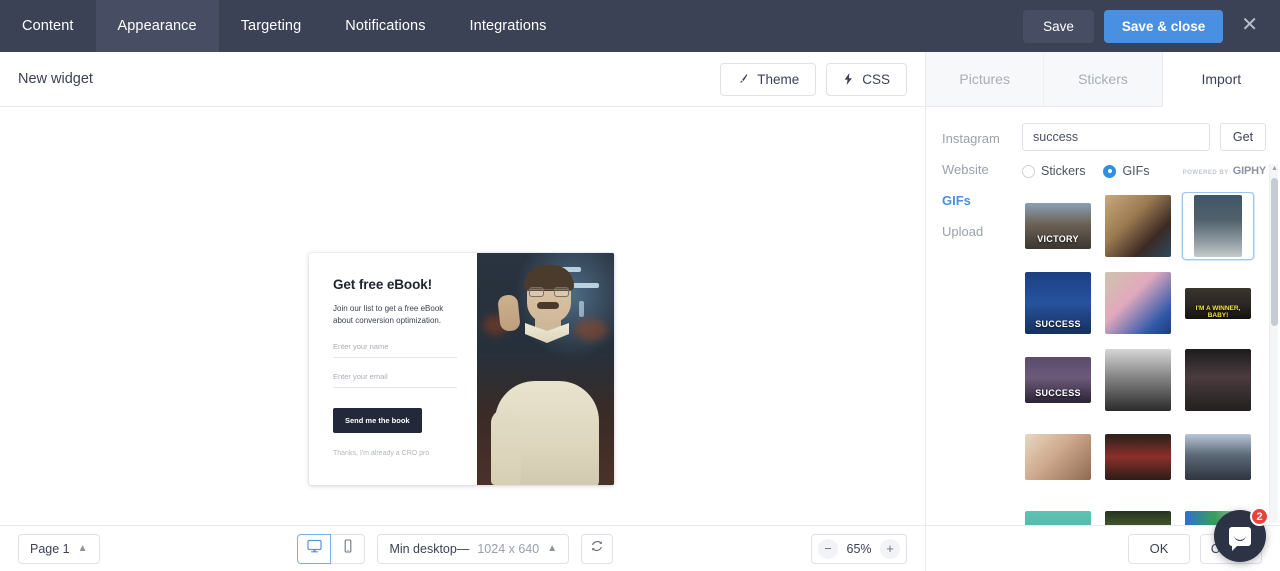  Describe the element at coordinates (1163, 26) in the screenshot. I see `save-and-close-button: Save & close` at that location.